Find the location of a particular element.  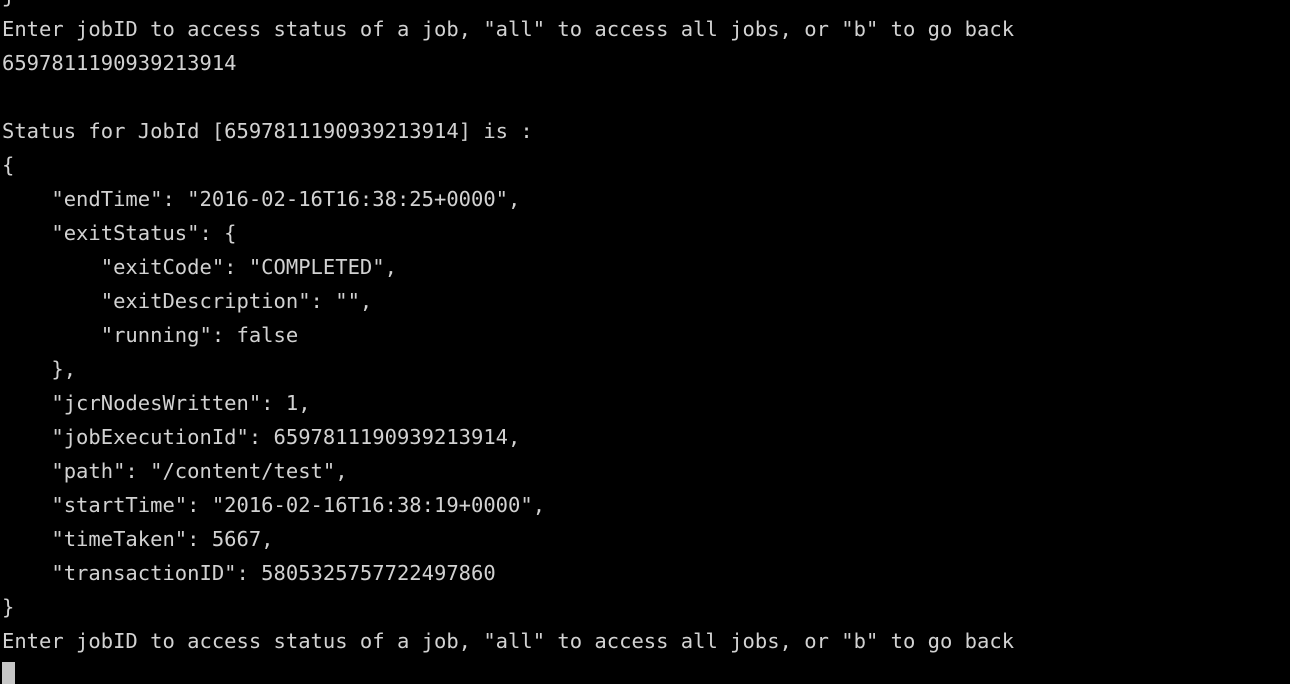

terminal-line-json-exitstatus-close: }, is located at coordinates (39, 369).